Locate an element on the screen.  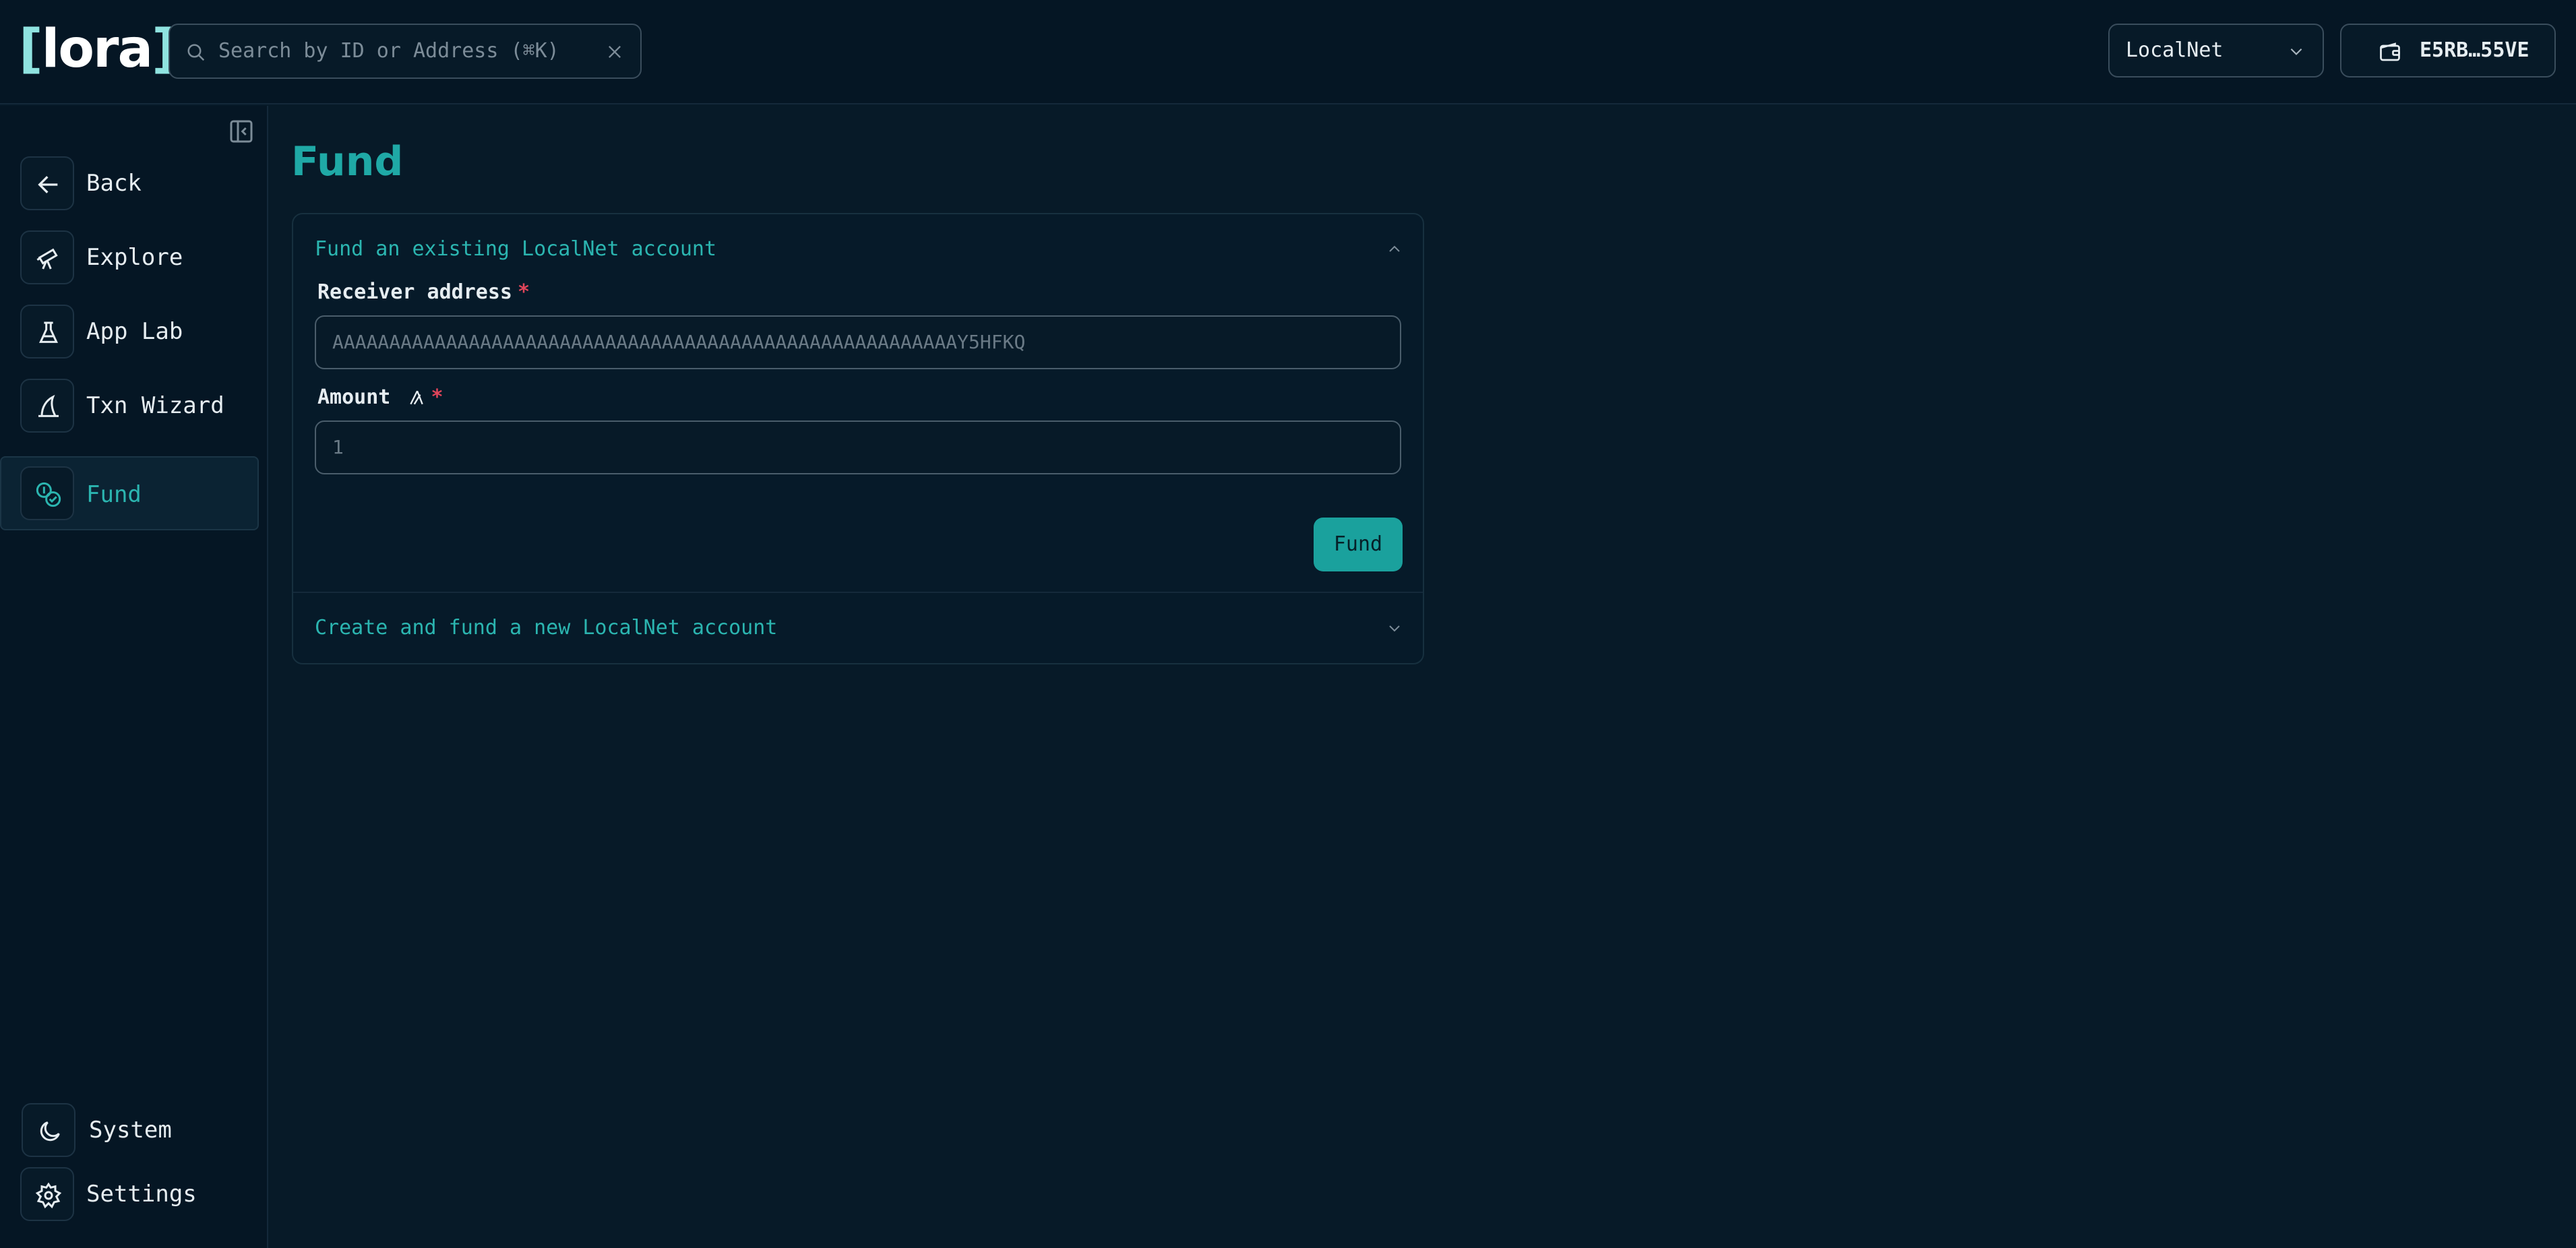
accordion-existing-header: Fund an existing LocalNet account is located at coordinates (858, 249).